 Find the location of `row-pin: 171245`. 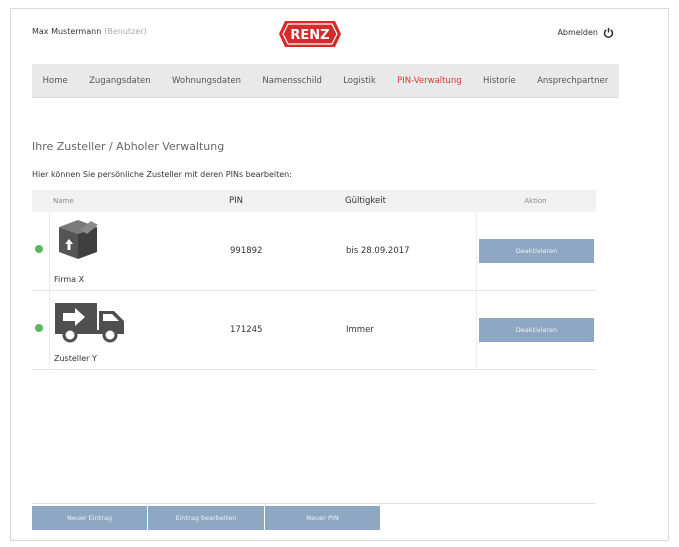

row-pin: 171245 is located at coordinates (246, 330).